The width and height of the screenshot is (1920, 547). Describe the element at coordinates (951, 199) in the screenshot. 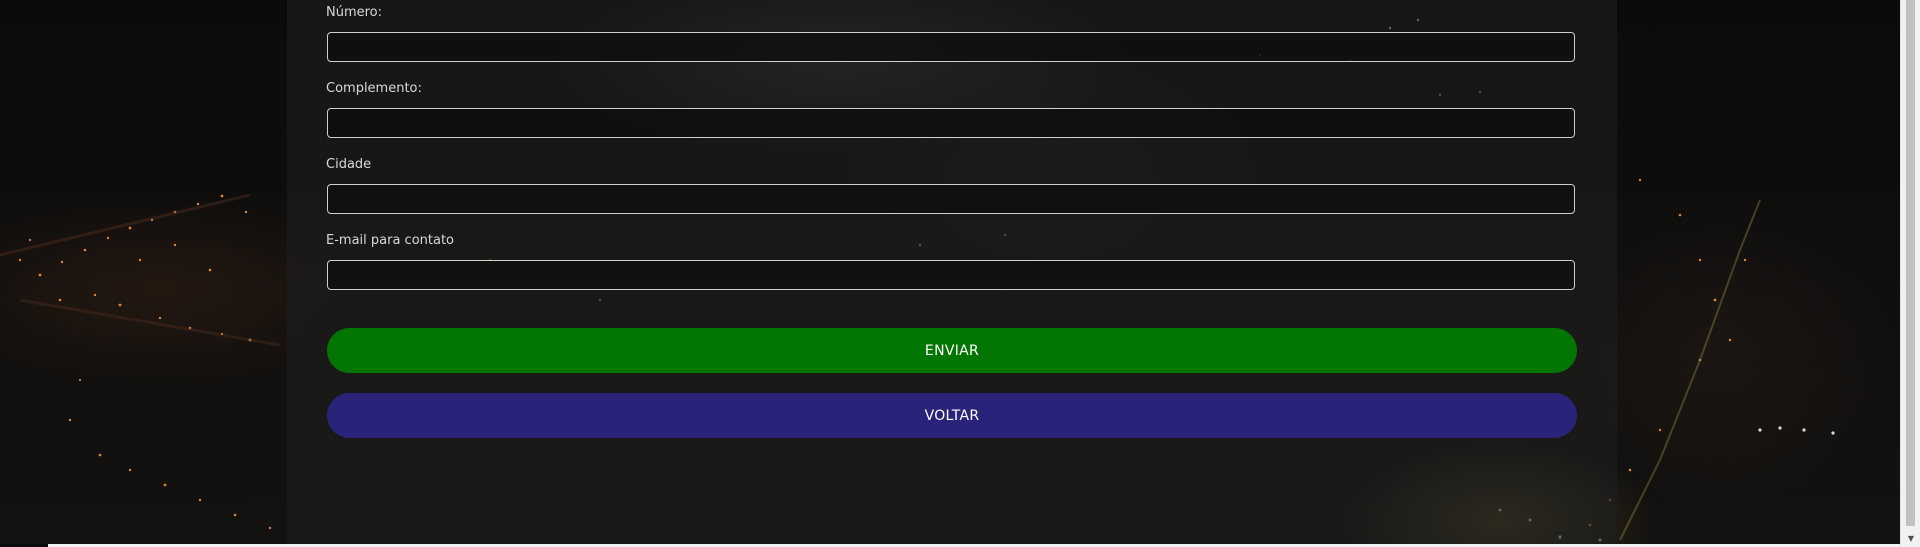

I see `cidade-input` at that location.